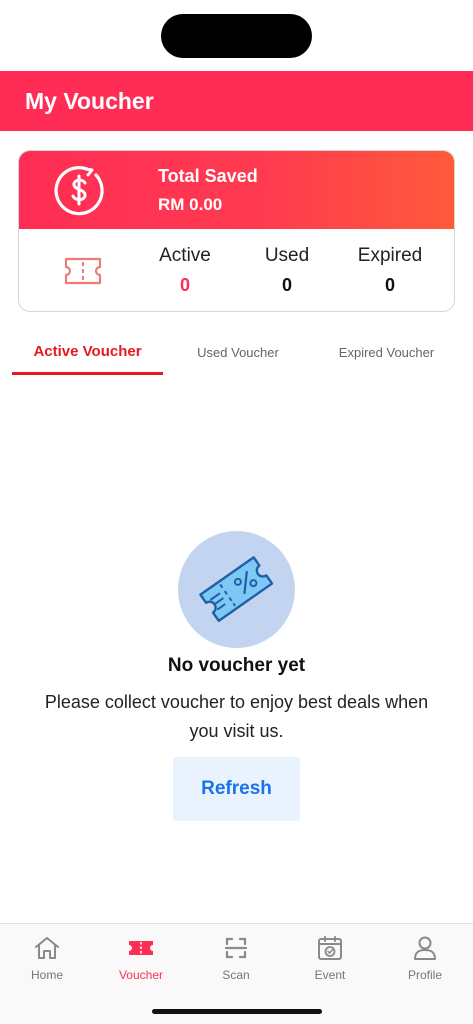 The image size is (473, 1024). What do you see at coordinates (83, 271) in the screenshot?
I see `ticket-icon` at bounding box center [83, 271].